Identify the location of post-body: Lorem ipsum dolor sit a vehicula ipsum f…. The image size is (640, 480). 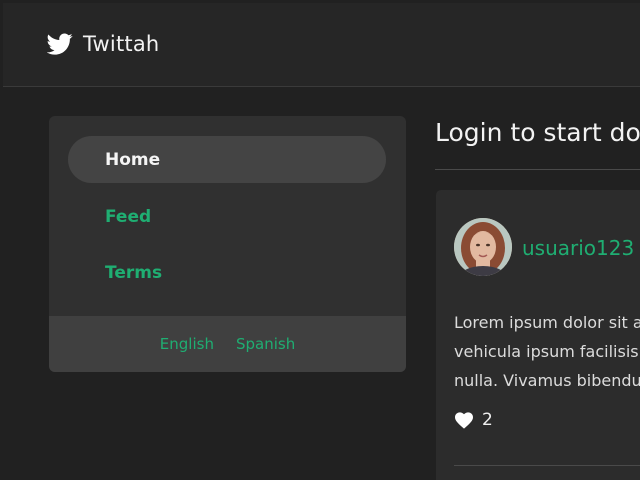
(547, 351).